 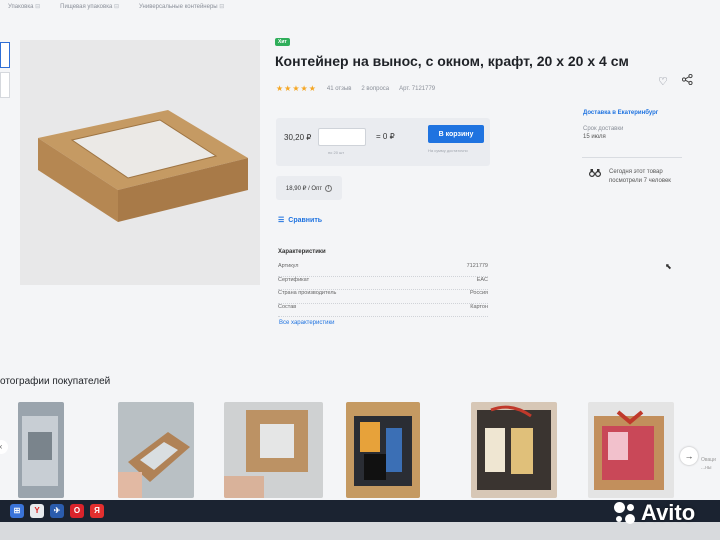 What do you see at coordinates (296, 88) in the screenshot?
I see `rating-stars: ★★★★★` at bounding box center [296, 88].